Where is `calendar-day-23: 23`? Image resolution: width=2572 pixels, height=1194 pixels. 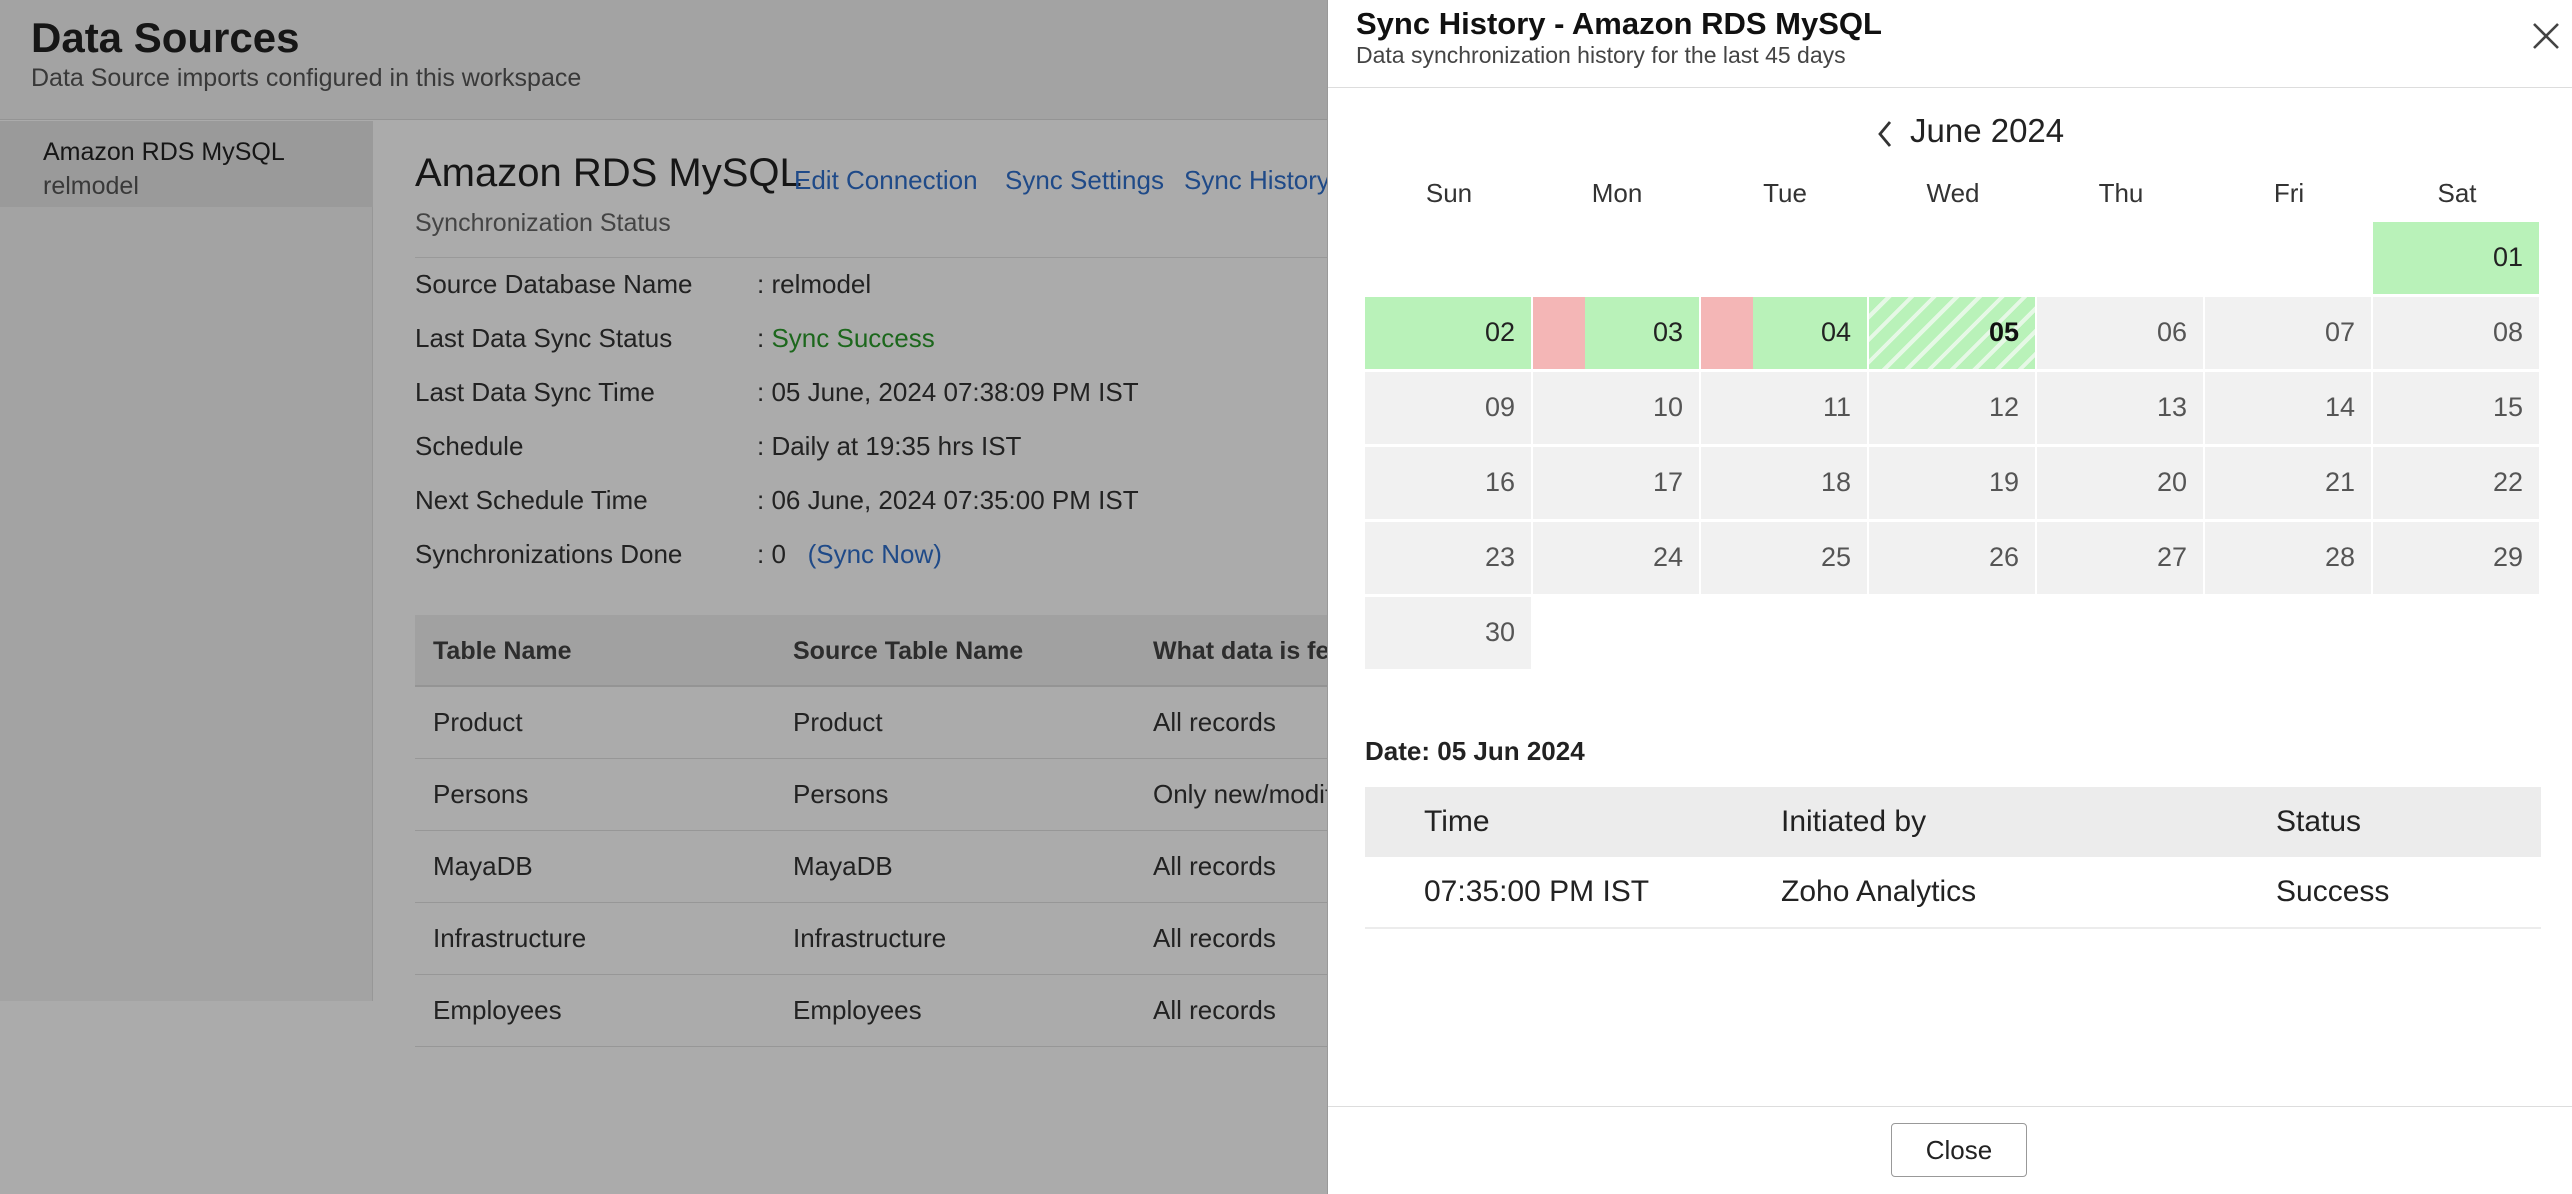 calendar-day-23: 23 is located at coordinates (1448, 558).